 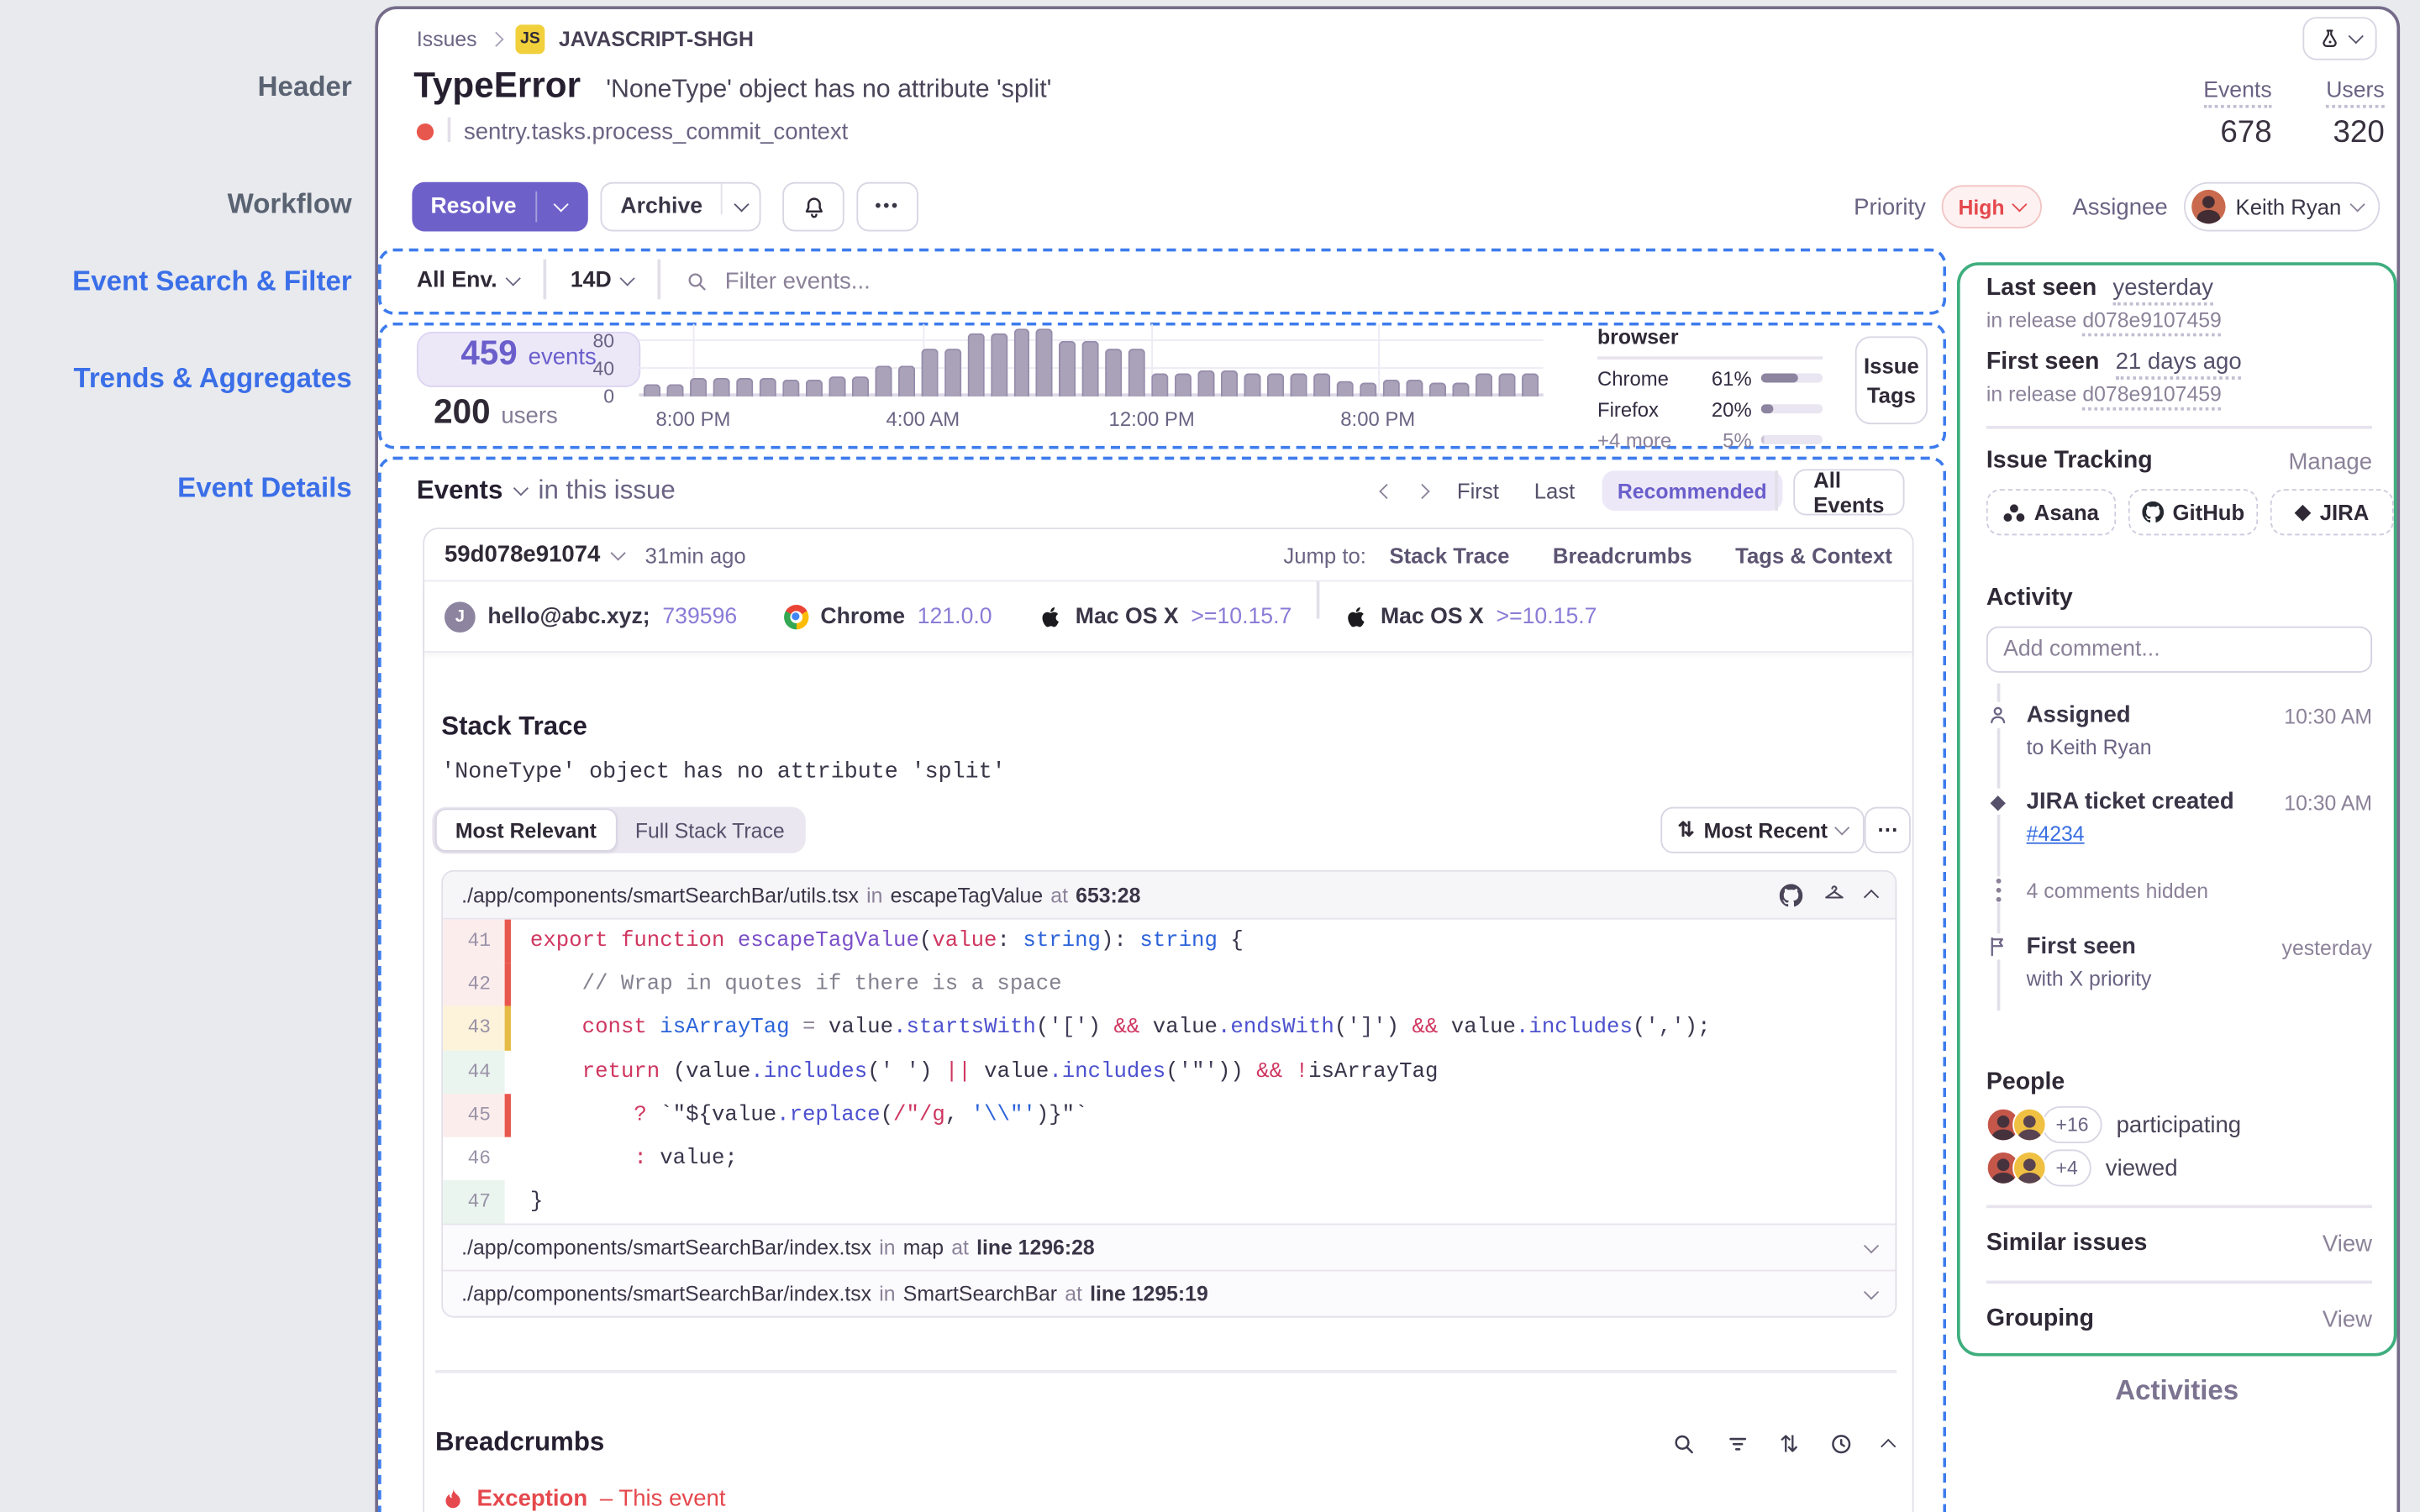 I want to click on environment-select: All Env., so click(x=469, y=281).